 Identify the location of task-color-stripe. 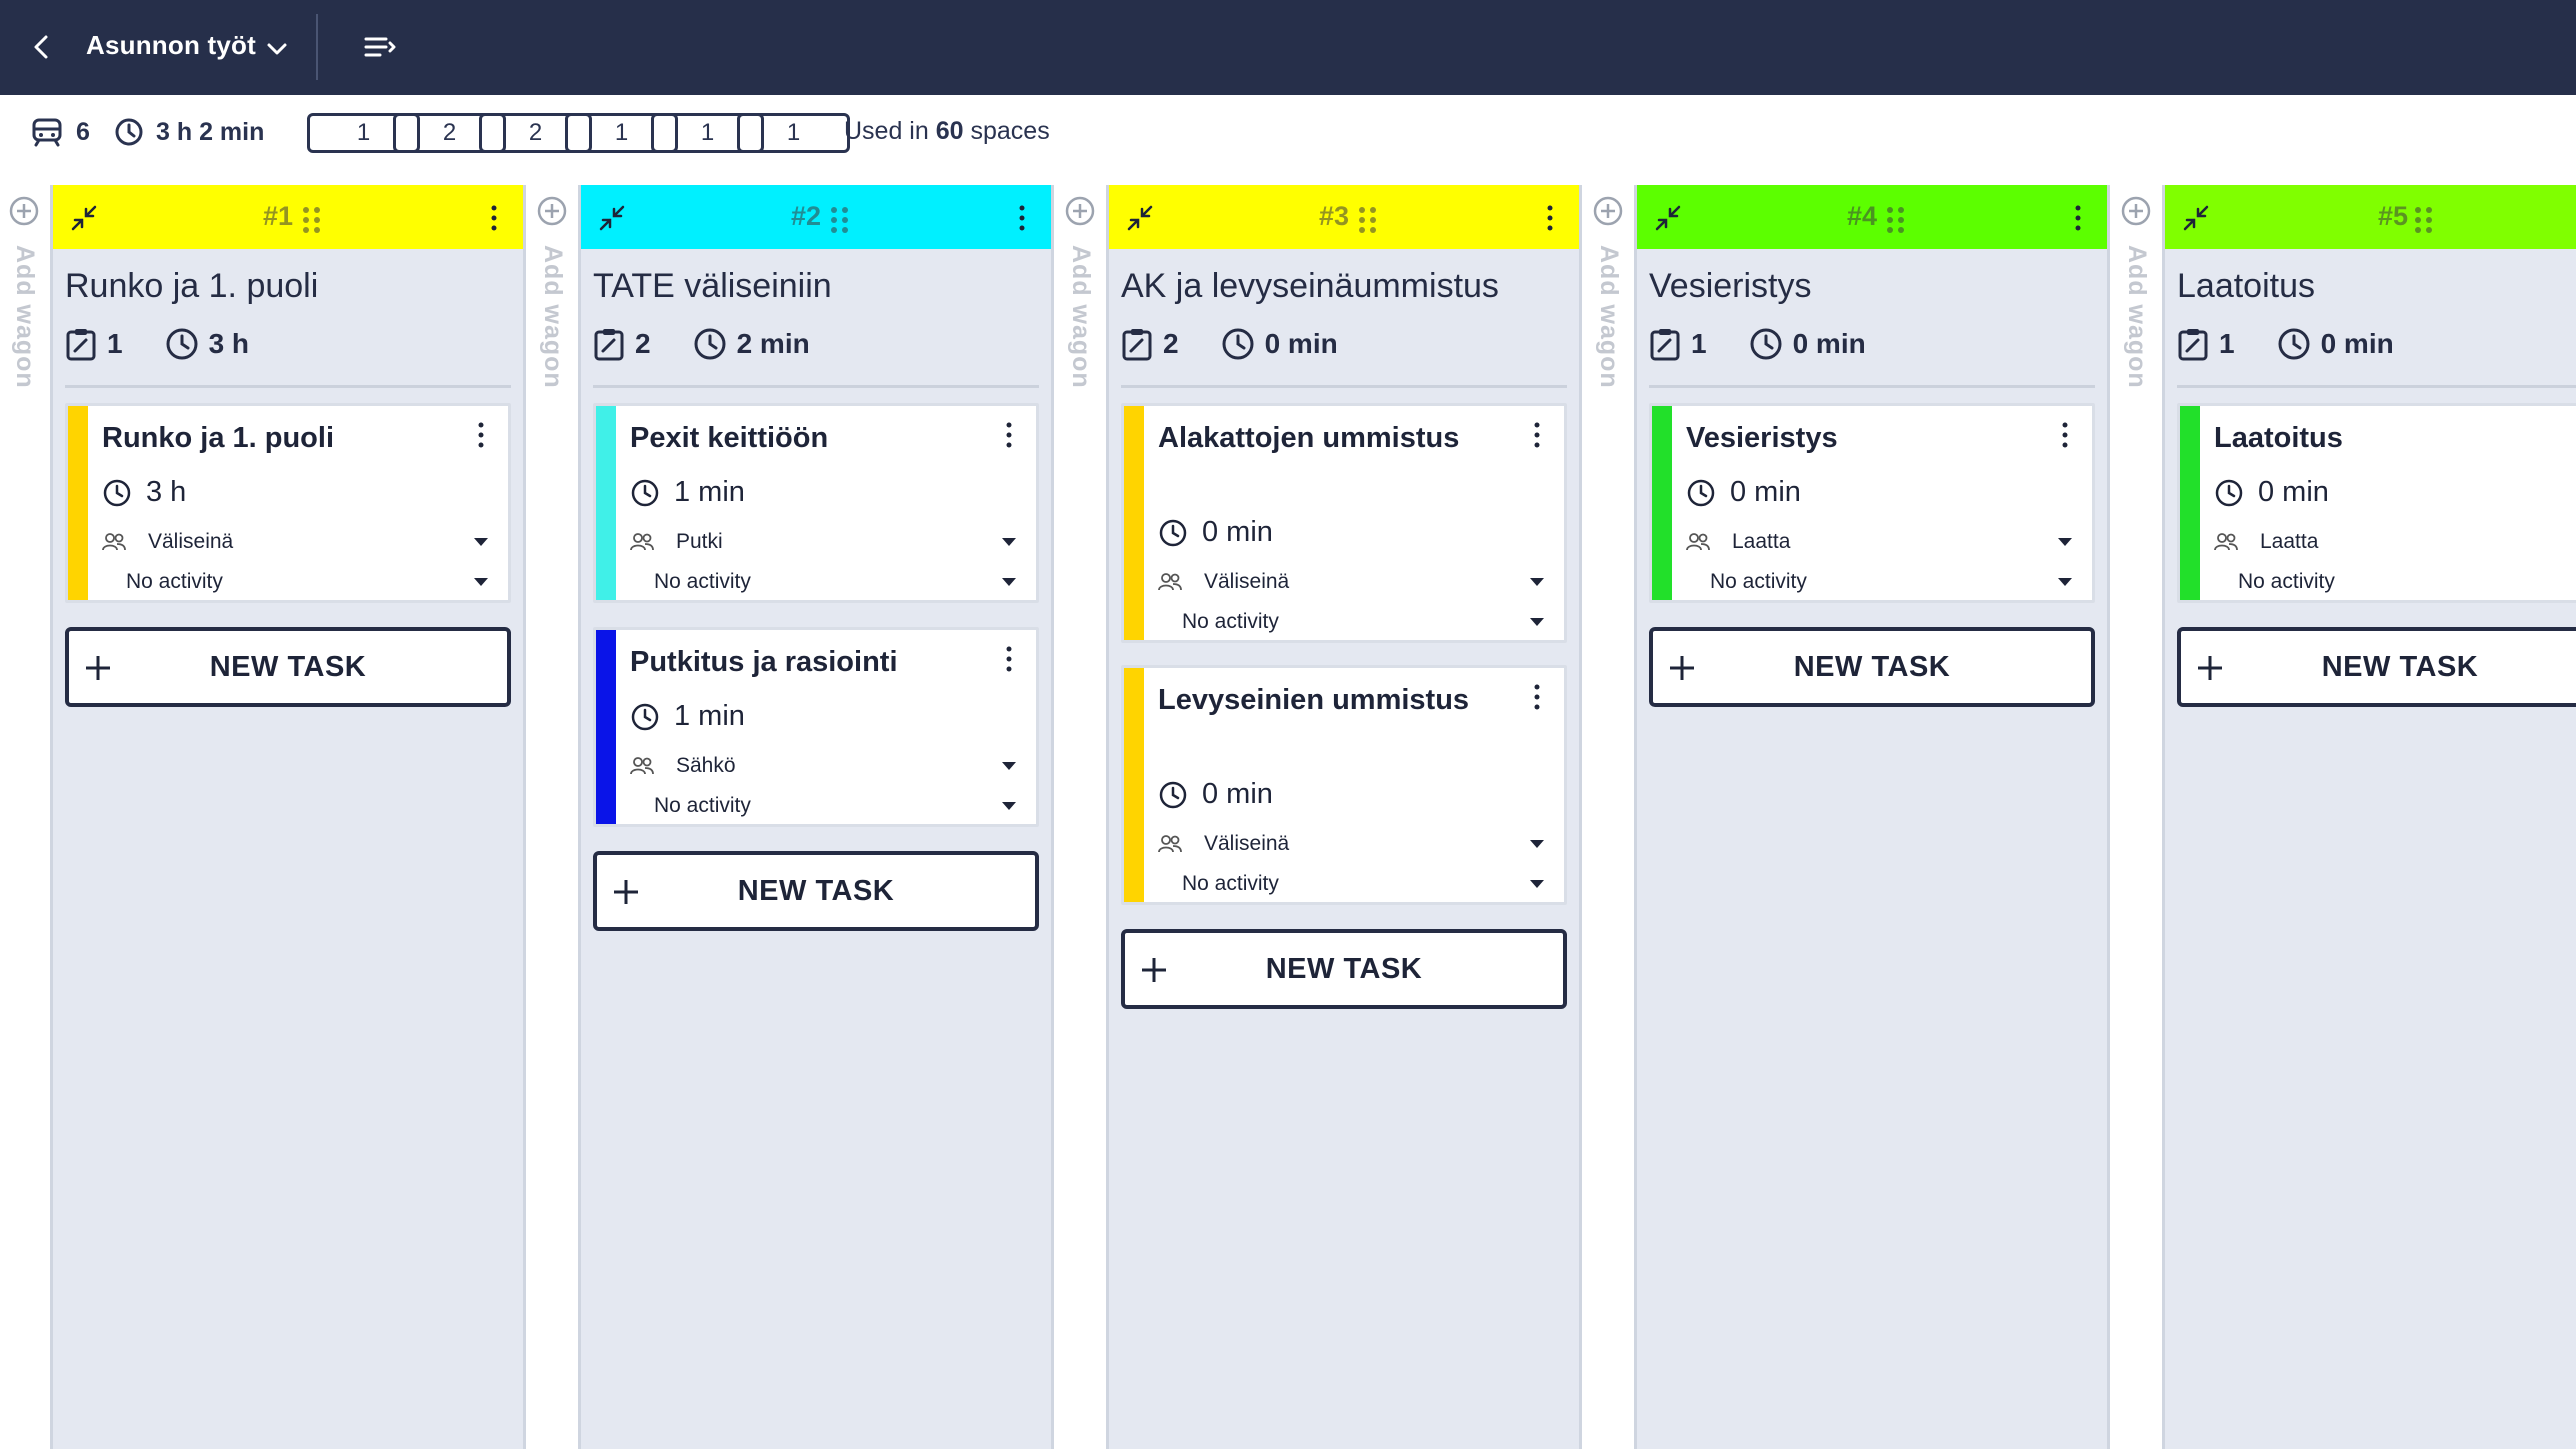
(78, 503).